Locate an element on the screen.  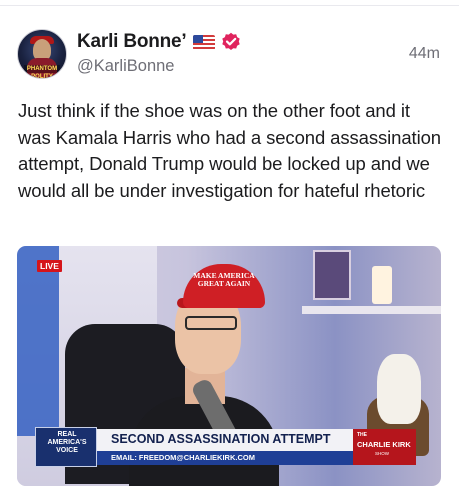
show-logo-name: CHARLIE KIRK is located at coordinates (384, 444).